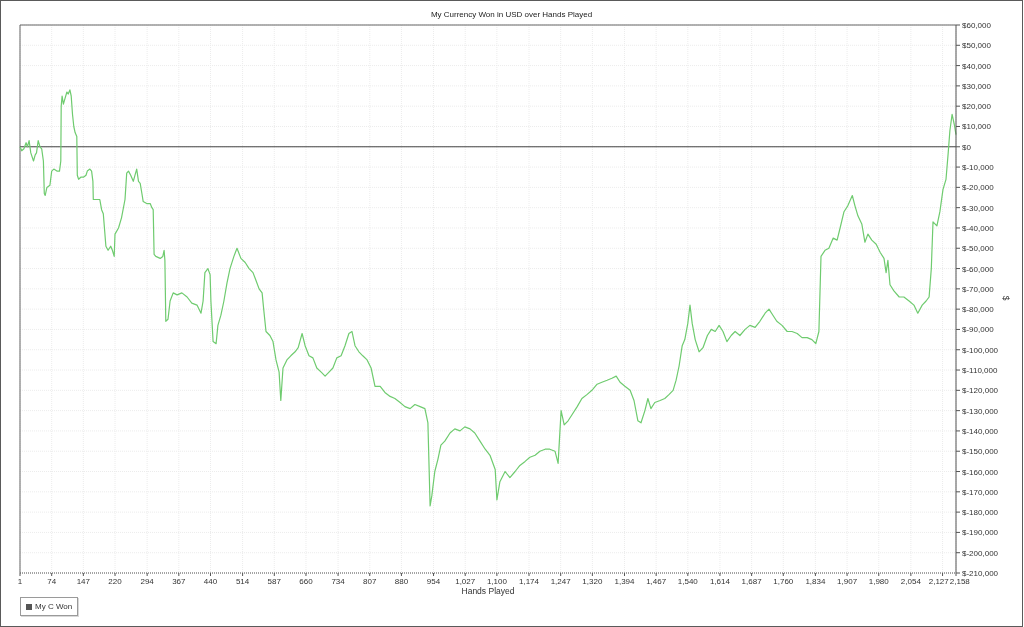 This screenshot has height=627, width=1024. Describe the element at coordinates (242, 581) in the screenshot. I see `x-tick-label: 514` at that location.